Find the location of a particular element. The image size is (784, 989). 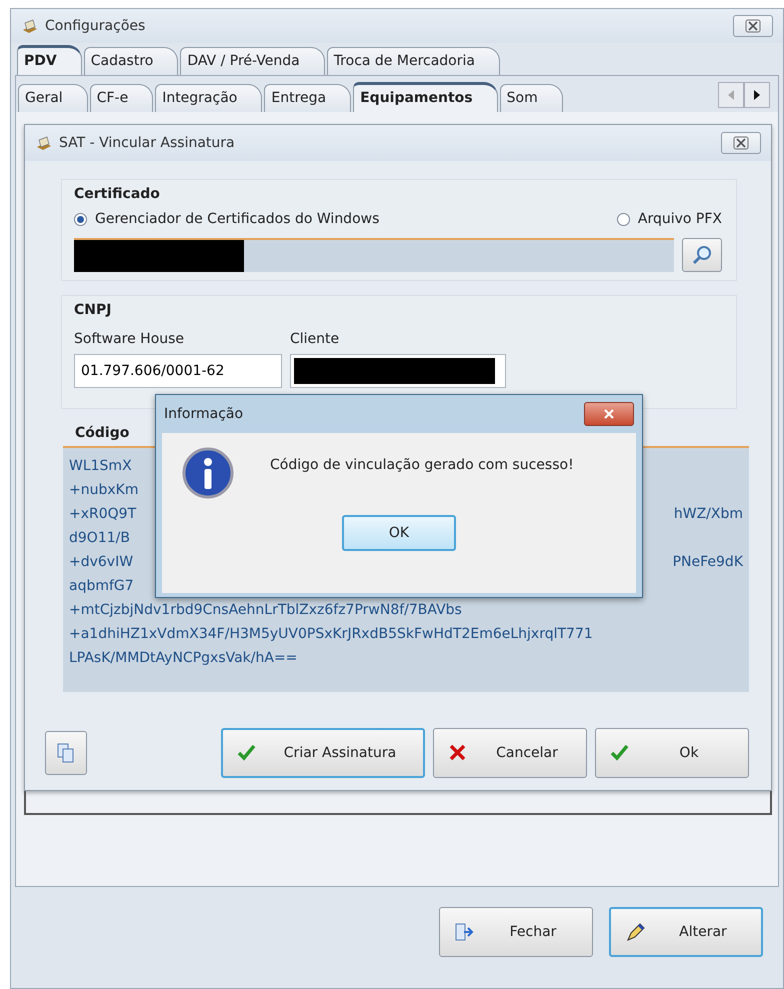

tab: Entrega is located at coordinates (308, 98).